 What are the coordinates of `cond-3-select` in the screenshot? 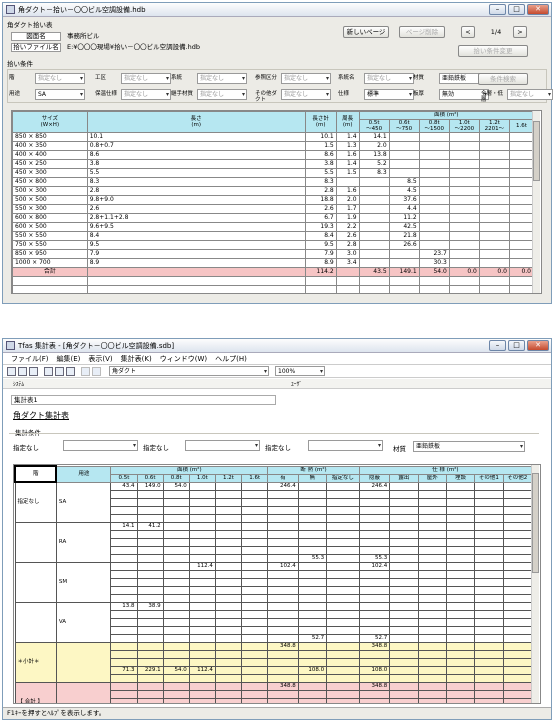 It's located at (345, 445).